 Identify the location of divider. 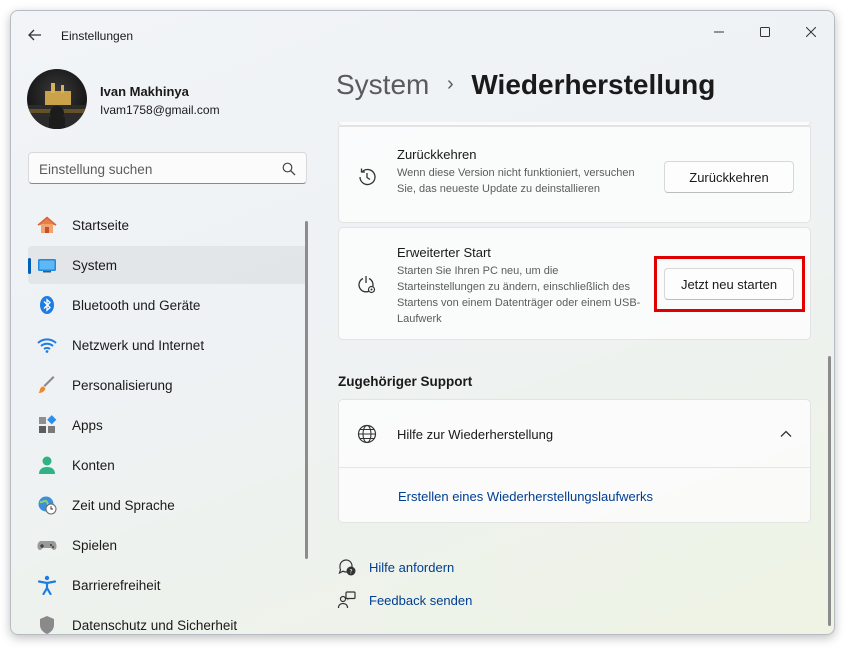
(574, 467).